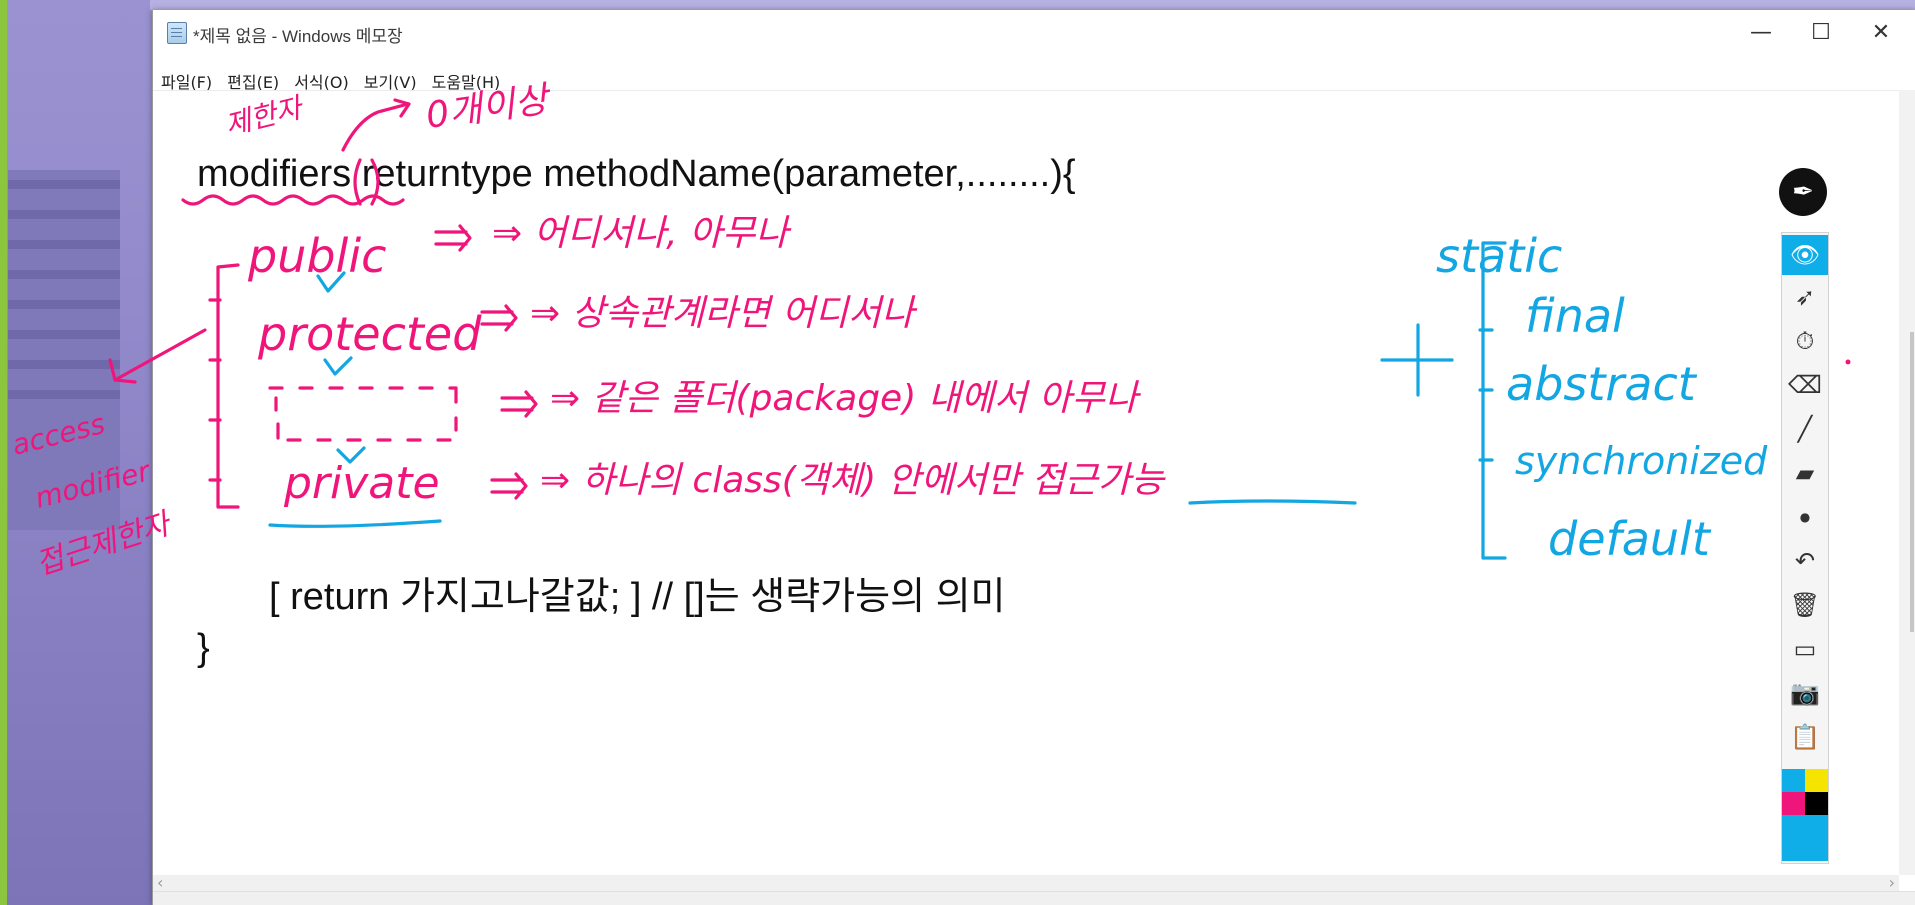  I want to click on trash-icon: 🗑, so click(1805, 605).